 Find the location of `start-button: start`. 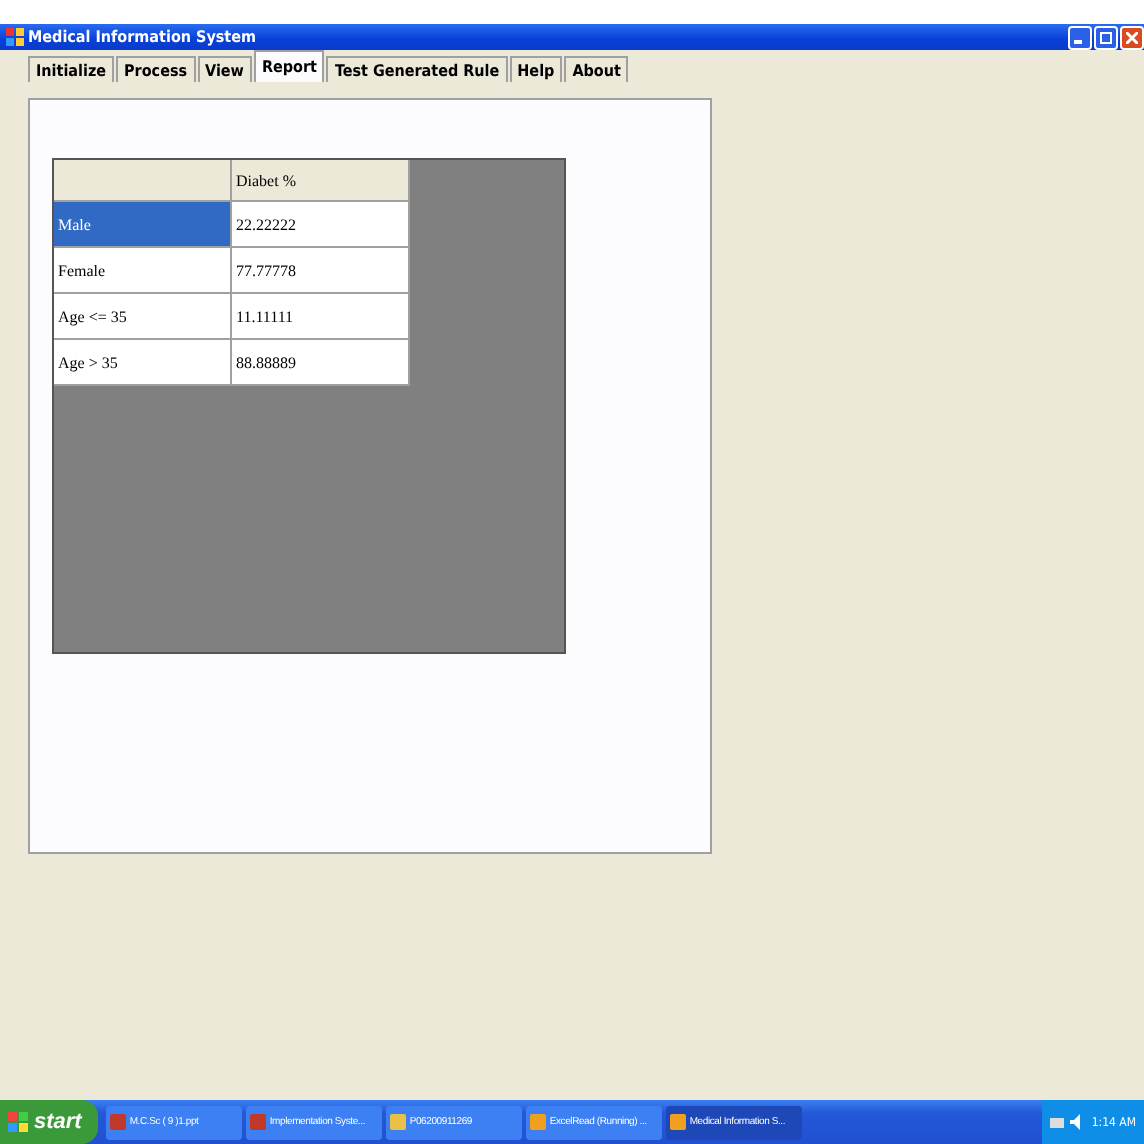

start-button: start is located at coordinates (49, 1122).